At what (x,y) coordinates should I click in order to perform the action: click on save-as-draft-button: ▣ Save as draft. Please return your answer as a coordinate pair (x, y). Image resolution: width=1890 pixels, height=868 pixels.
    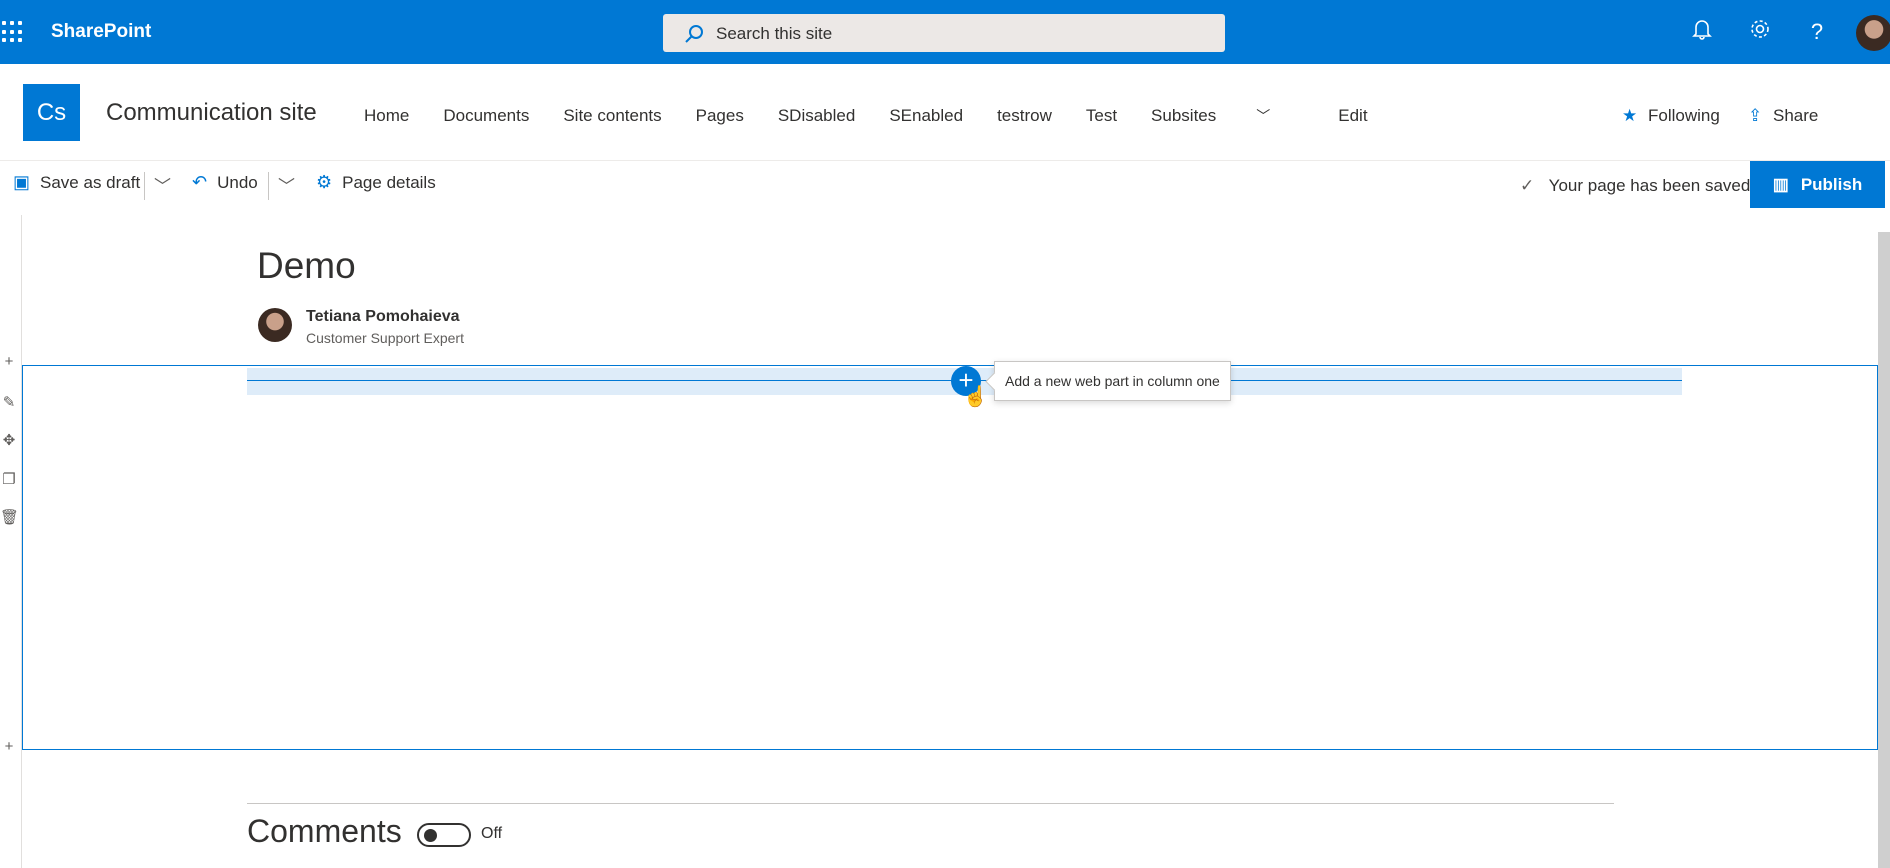
    Looking at the image, I should click on (76, 182).